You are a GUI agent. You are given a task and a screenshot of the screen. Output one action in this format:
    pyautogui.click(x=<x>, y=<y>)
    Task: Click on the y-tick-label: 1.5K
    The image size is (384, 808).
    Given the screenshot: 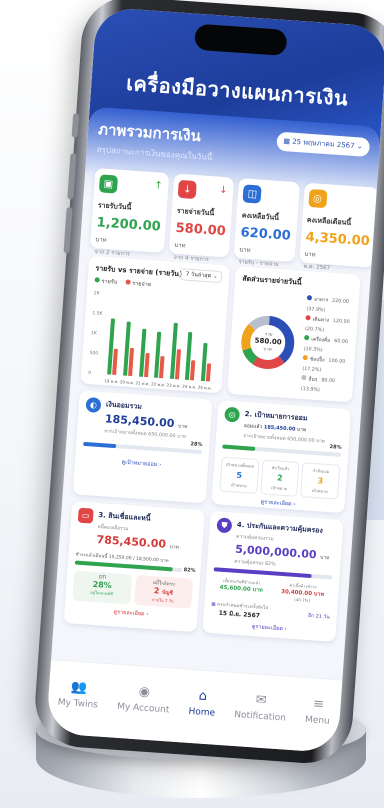 What is the action you would take?
    pyautogui.click(x=97, y=314)
    